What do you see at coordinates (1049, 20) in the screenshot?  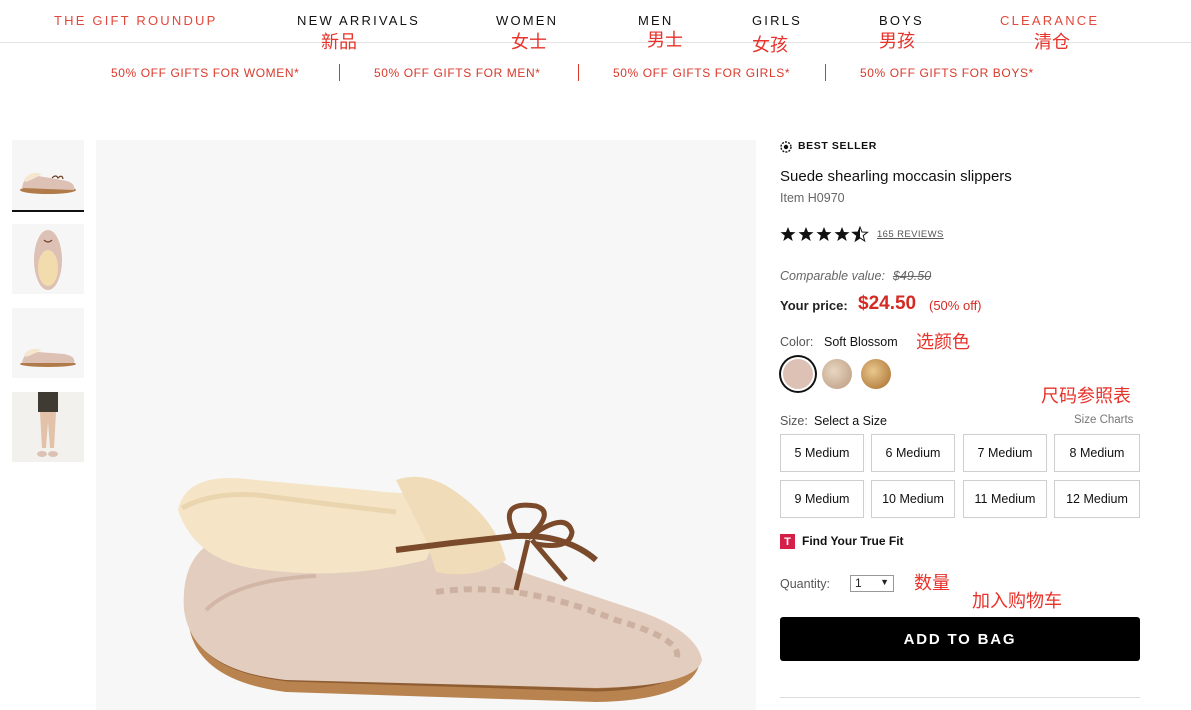 I see `nav-clearance: CLEARANCE` at bounding box center [1049, 20].